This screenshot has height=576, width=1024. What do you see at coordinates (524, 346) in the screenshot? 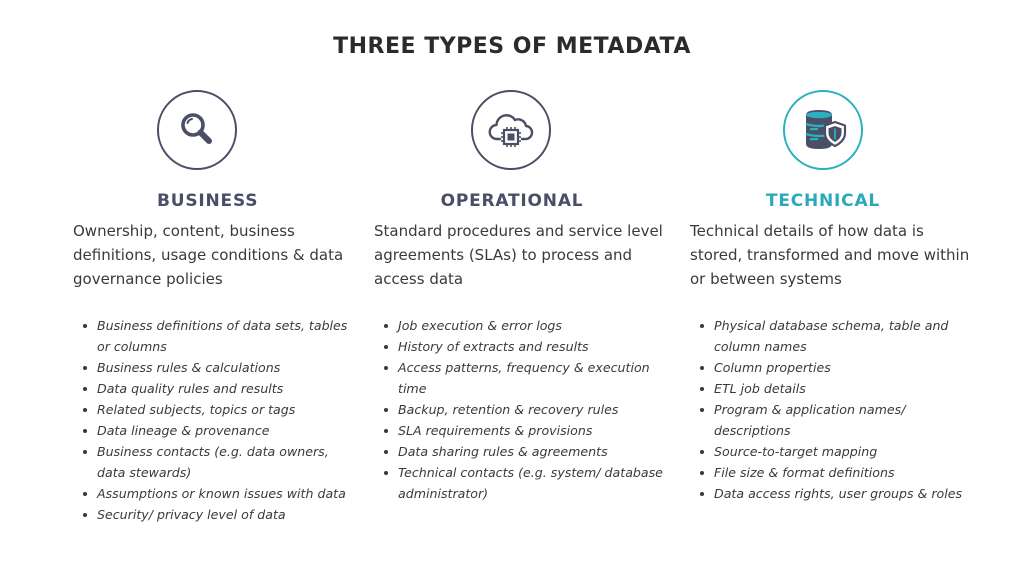
I see `list-item: History of extracts and results` at bounding box center [524, 346].